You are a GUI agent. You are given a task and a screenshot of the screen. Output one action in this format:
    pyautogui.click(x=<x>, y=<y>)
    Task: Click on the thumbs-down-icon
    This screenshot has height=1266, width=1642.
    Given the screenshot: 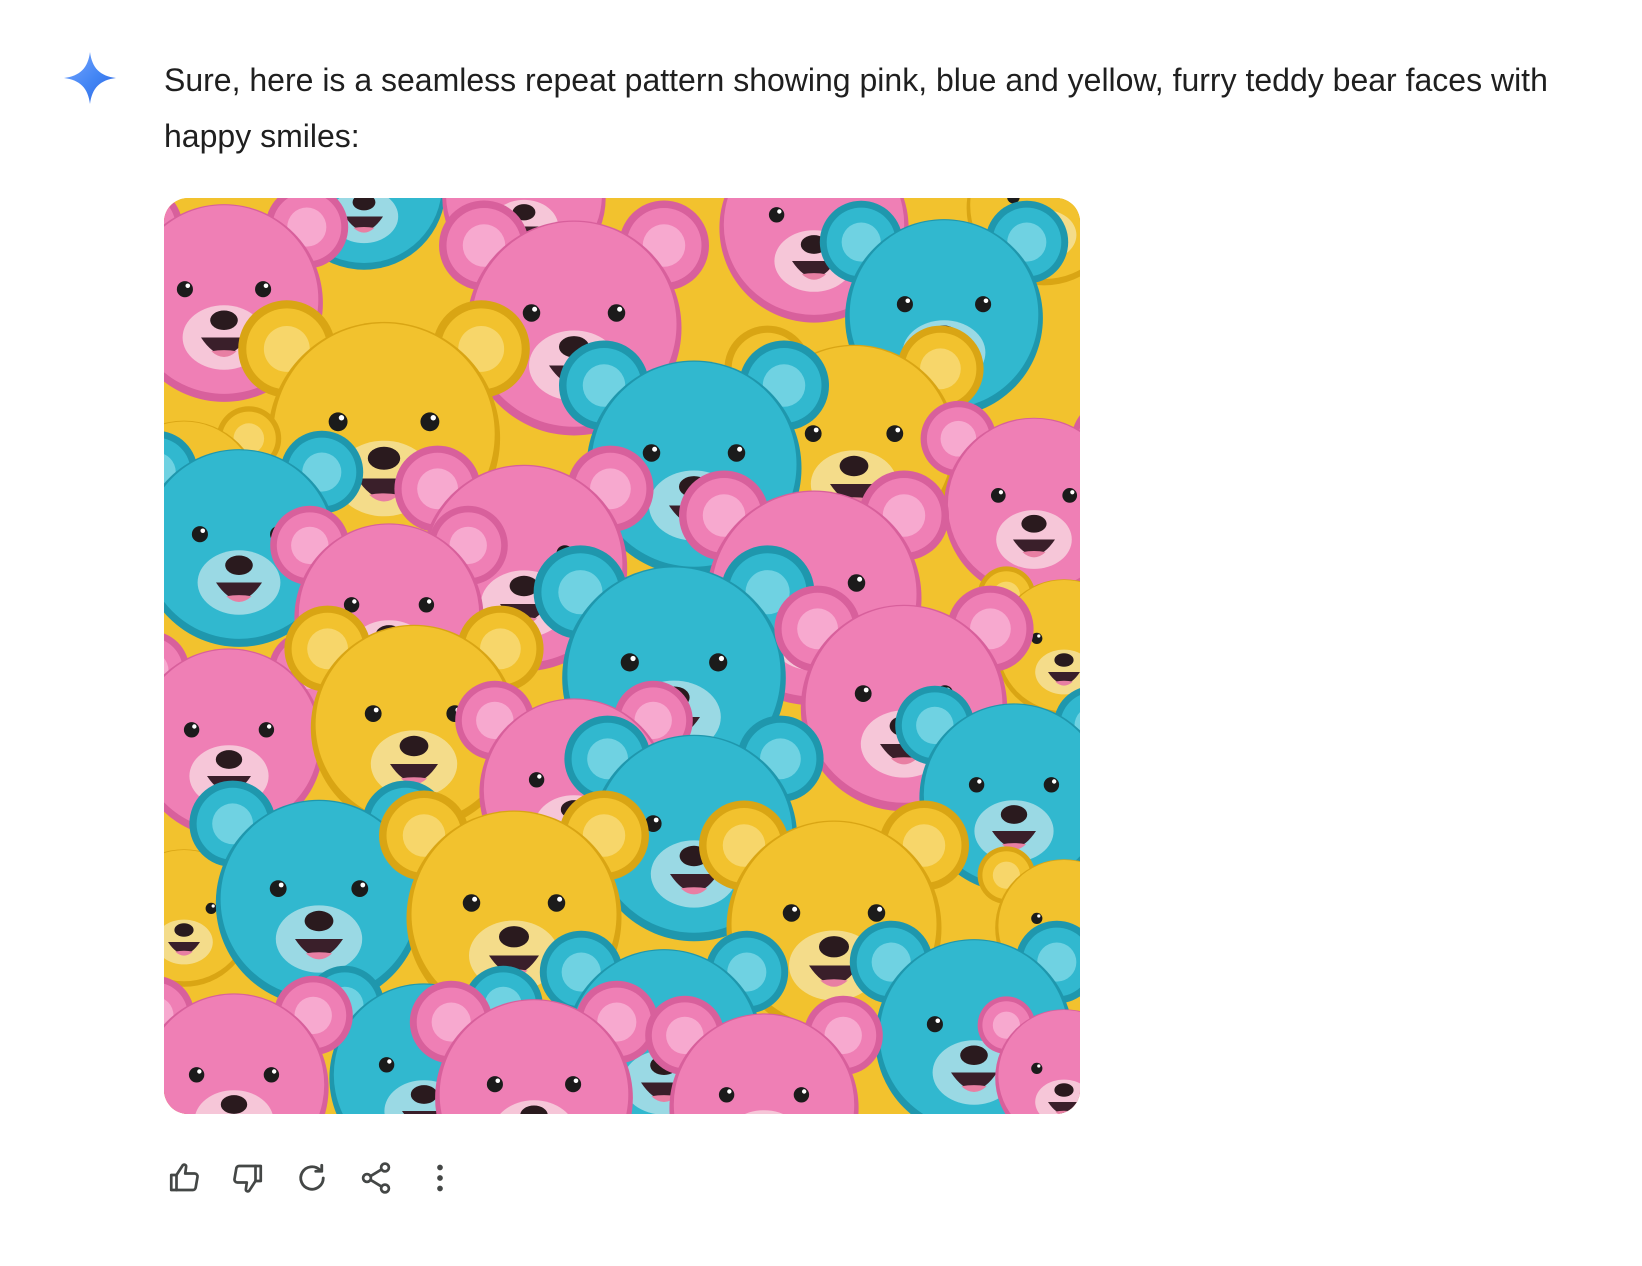 What is the action you would take?
    pyautogui.click(x=248, y=1178)
    